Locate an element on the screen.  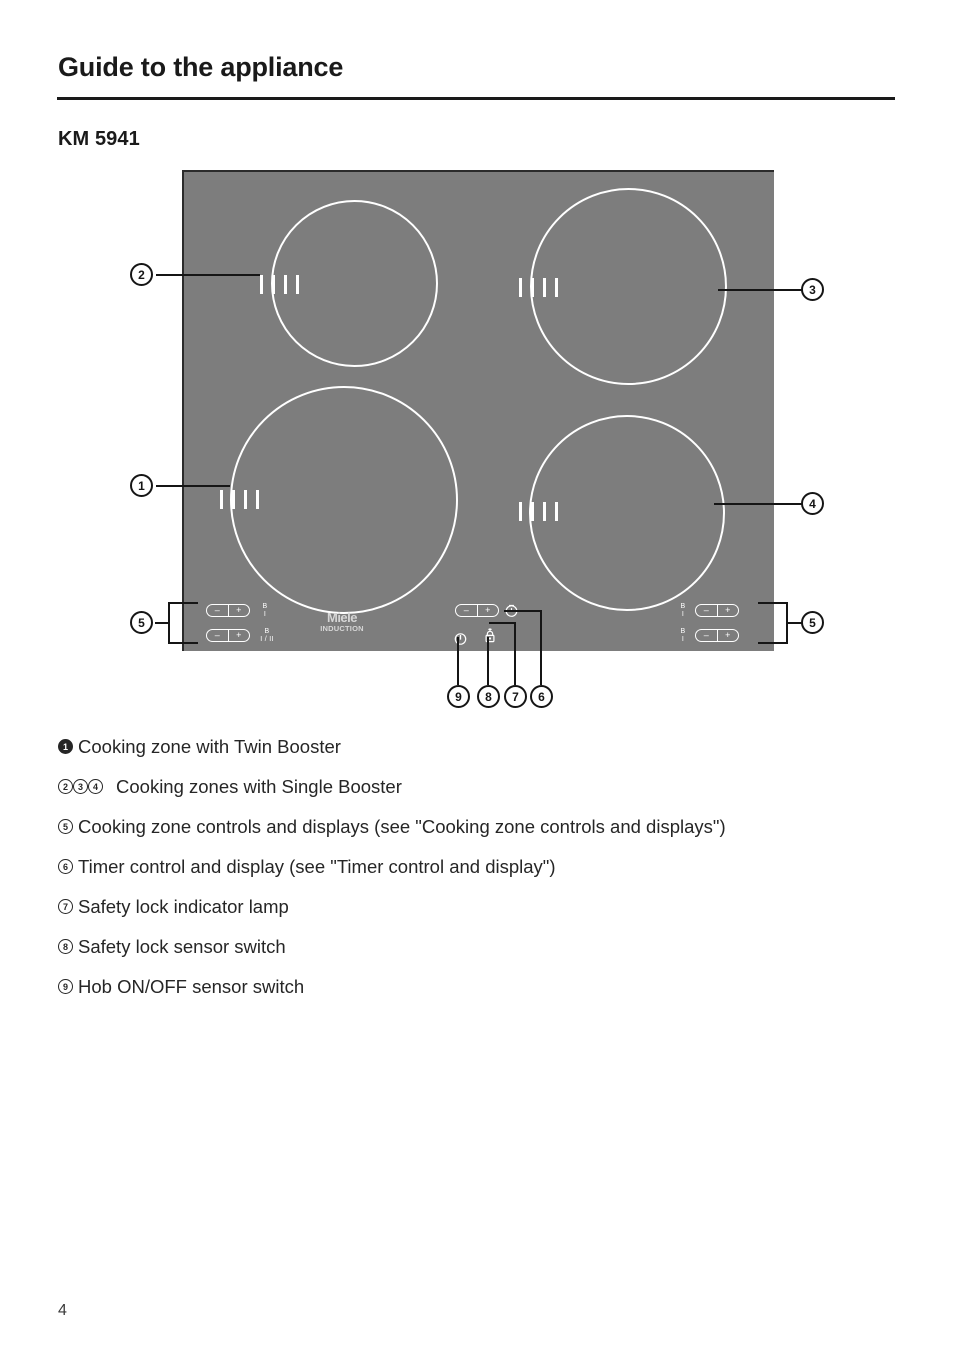
legend-marks-1: 1 is located at coordinates (65, 744).